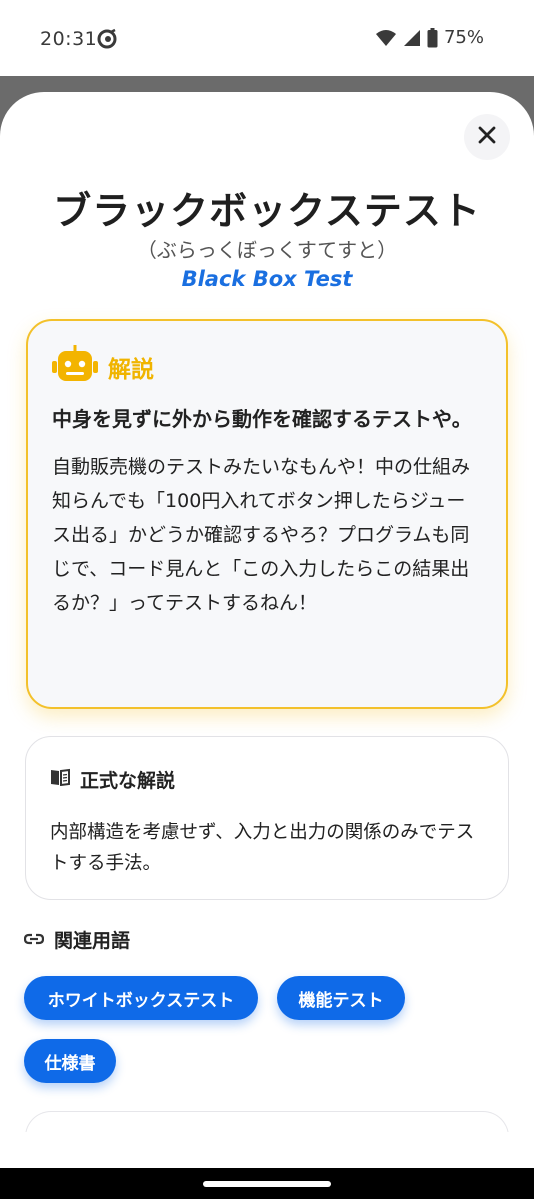 This screenshot has height=1199, width=534. I want to click on related-terms-title: 関連用語, so click(92, 940).